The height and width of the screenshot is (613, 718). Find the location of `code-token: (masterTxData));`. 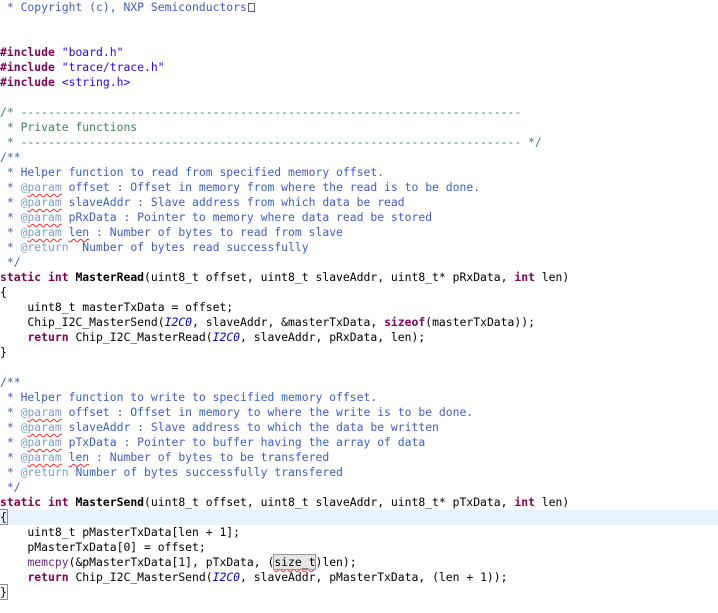

code-token: (masterTxData)); is located at coordinates (480, 322).